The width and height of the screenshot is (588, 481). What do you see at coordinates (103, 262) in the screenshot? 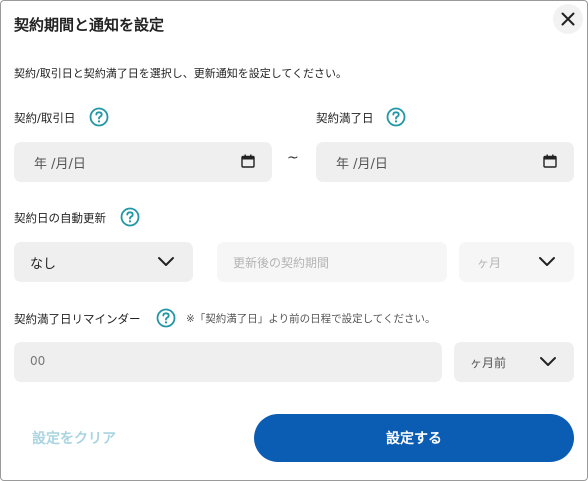
I see `auto-renewal-select: なし` at bounding box center [103, 262].